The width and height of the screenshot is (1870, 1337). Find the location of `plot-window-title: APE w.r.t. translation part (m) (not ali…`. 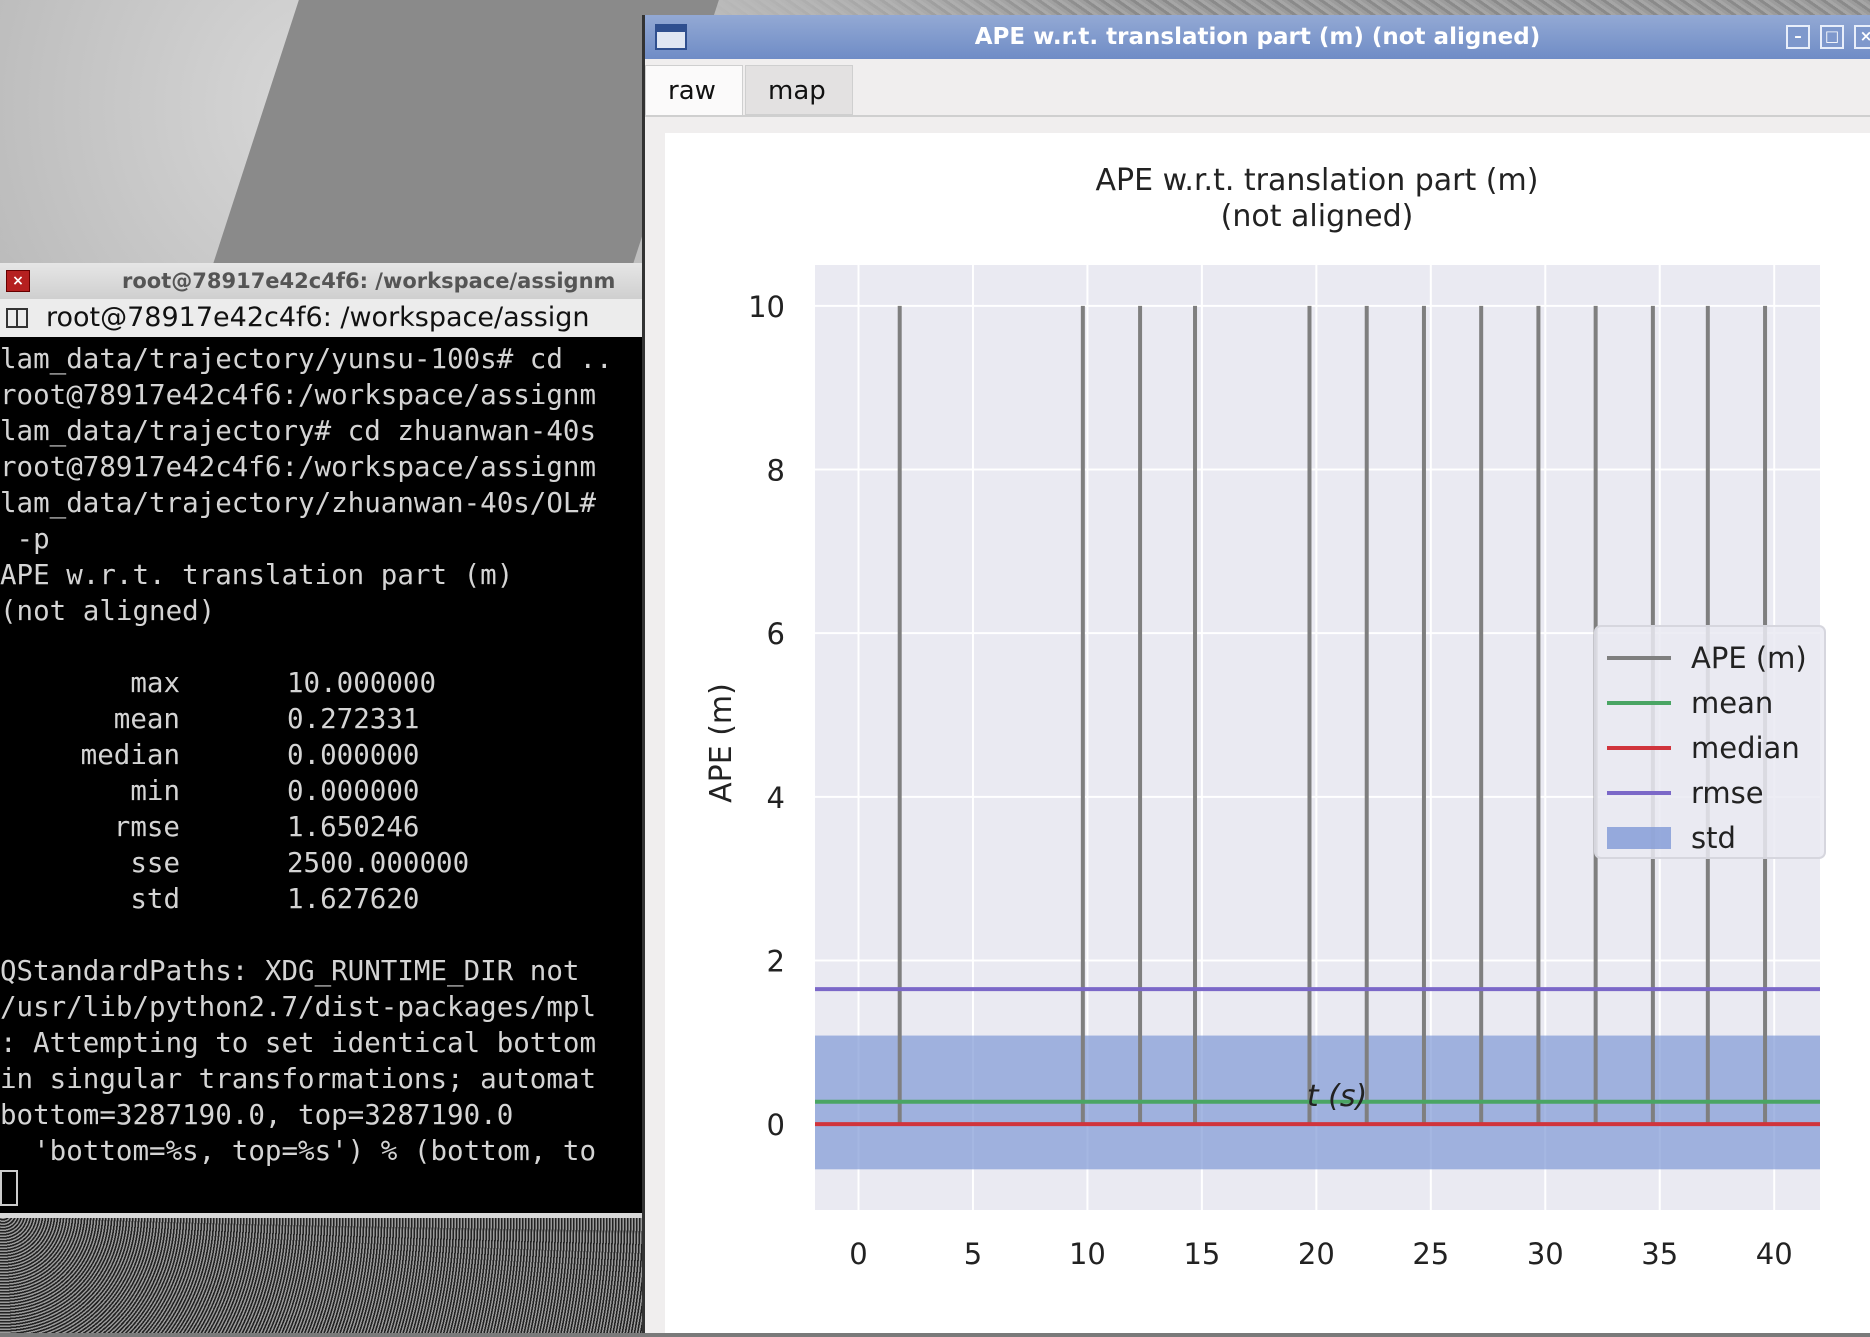

plot-window-title: APE w.r.t. translation part (m) (not ali… is located at coordinates (1257, 37).